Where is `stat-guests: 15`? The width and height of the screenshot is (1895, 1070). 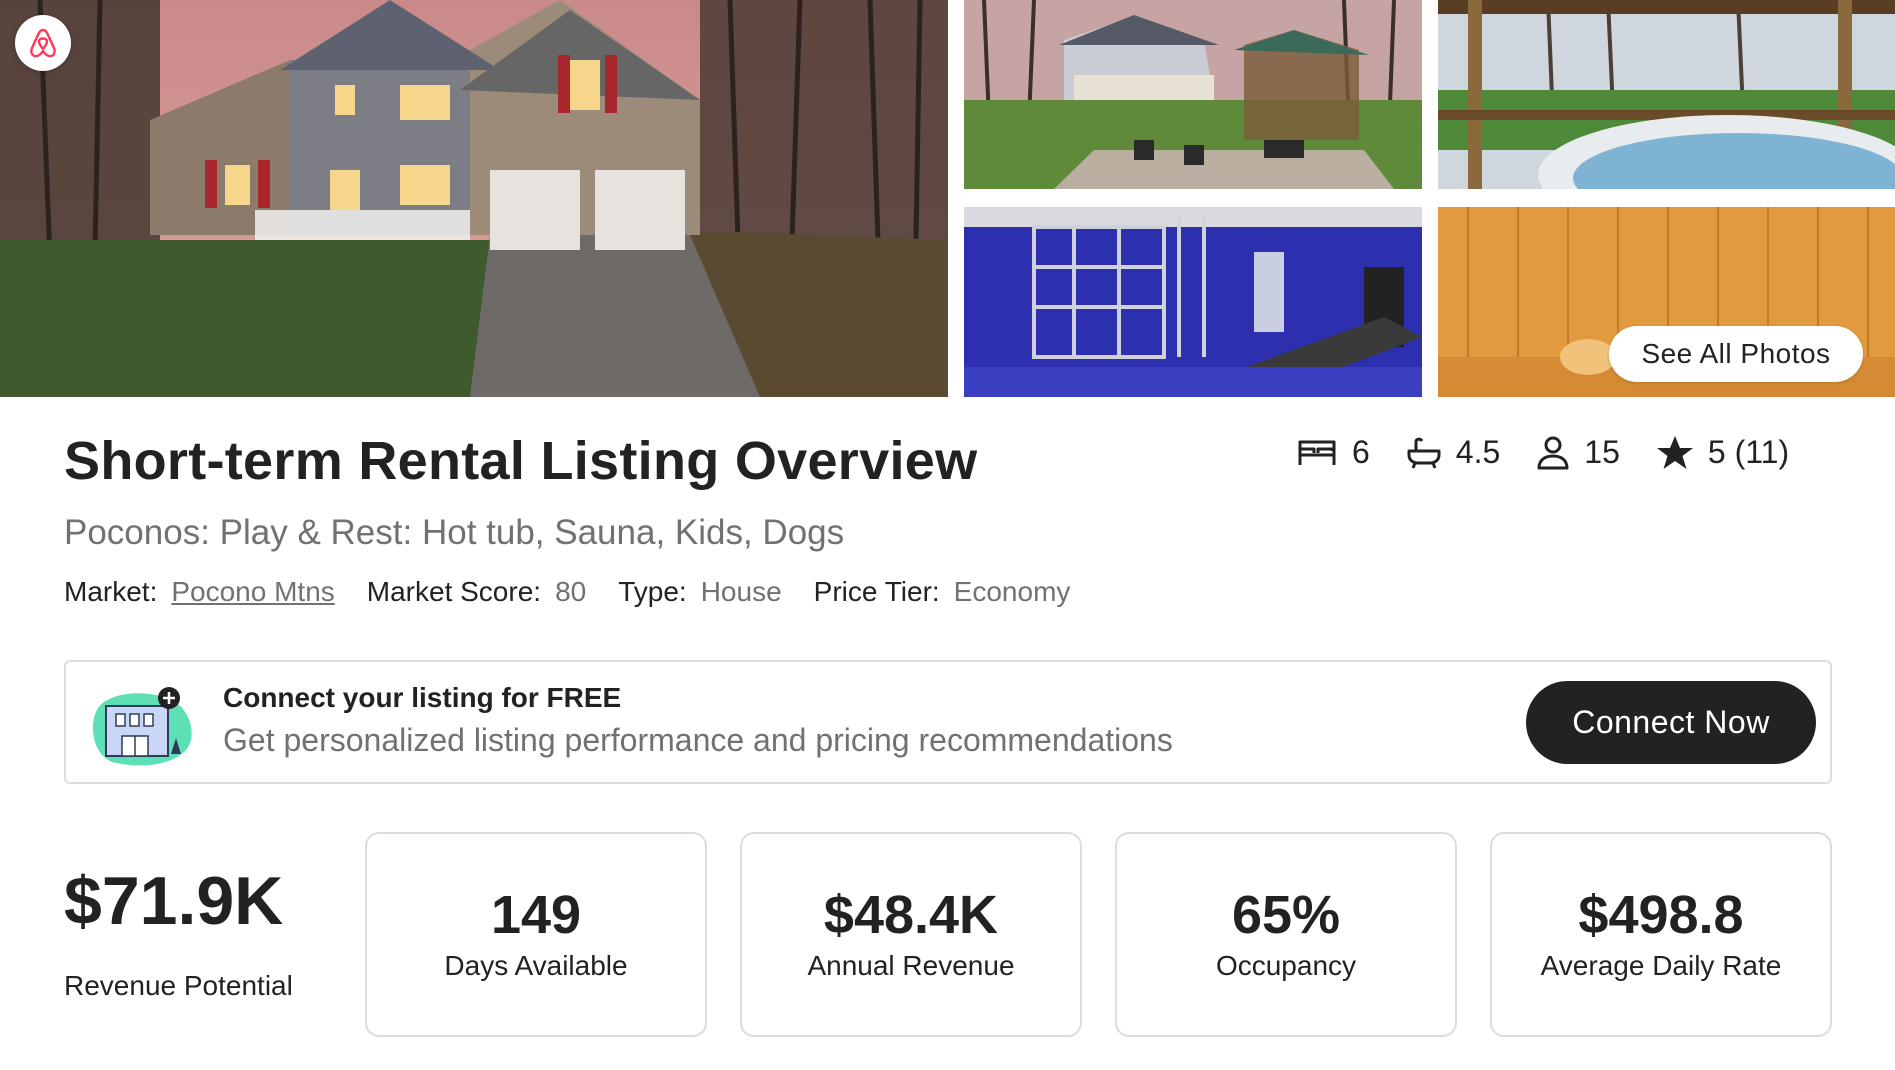
stat-guests: 15 is located at coordinates (1578, 452).